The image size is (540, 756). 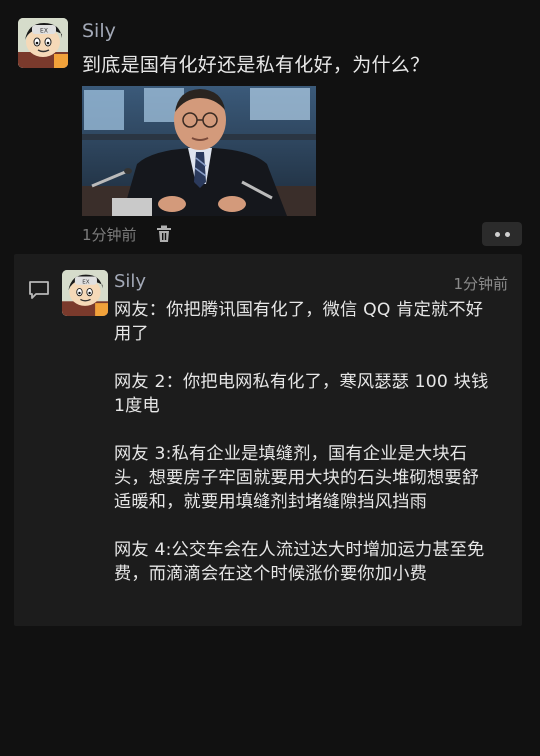 What do you see at coordinates (130, 281) in the screenshot?
I see `comment-author-name: Sily` at bounding box center [130, 281].